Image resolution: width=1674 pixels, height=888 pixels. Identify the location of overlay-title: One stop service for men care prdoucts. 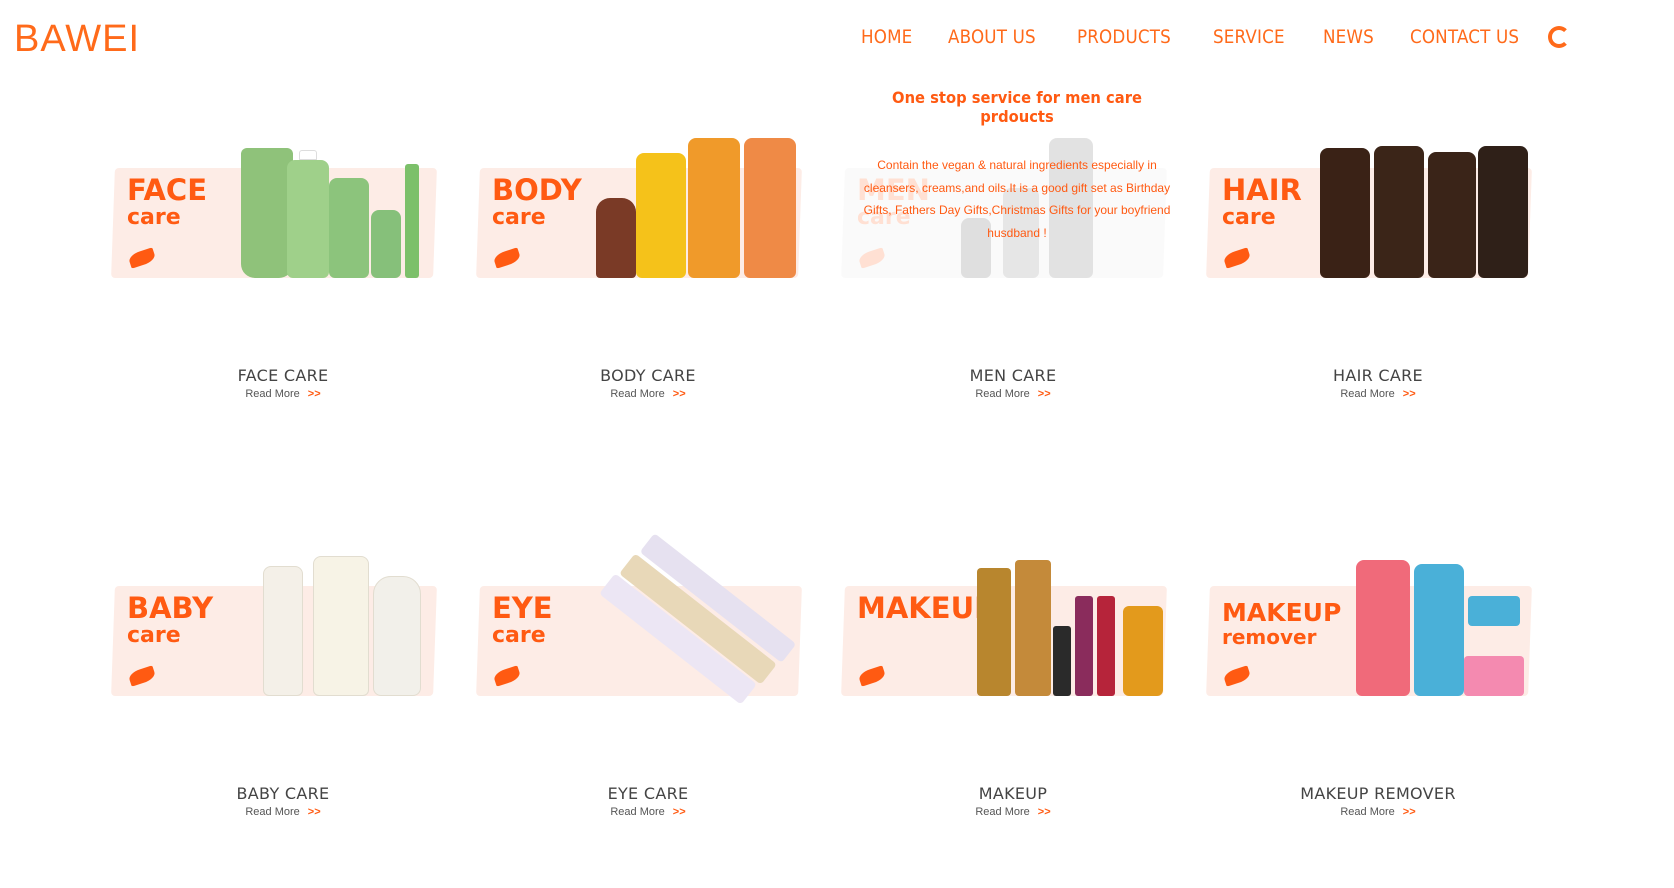
(1017, 107).